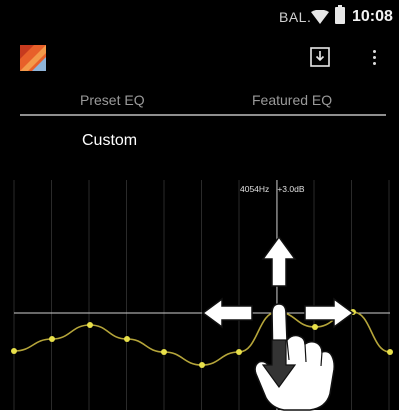 This screenshot has height=419, width=399. What do you see at coordinates (112, 100) in the screenshot?
I see `tab-preset-eq: Preset EQ` at bounding box center [112, 100].